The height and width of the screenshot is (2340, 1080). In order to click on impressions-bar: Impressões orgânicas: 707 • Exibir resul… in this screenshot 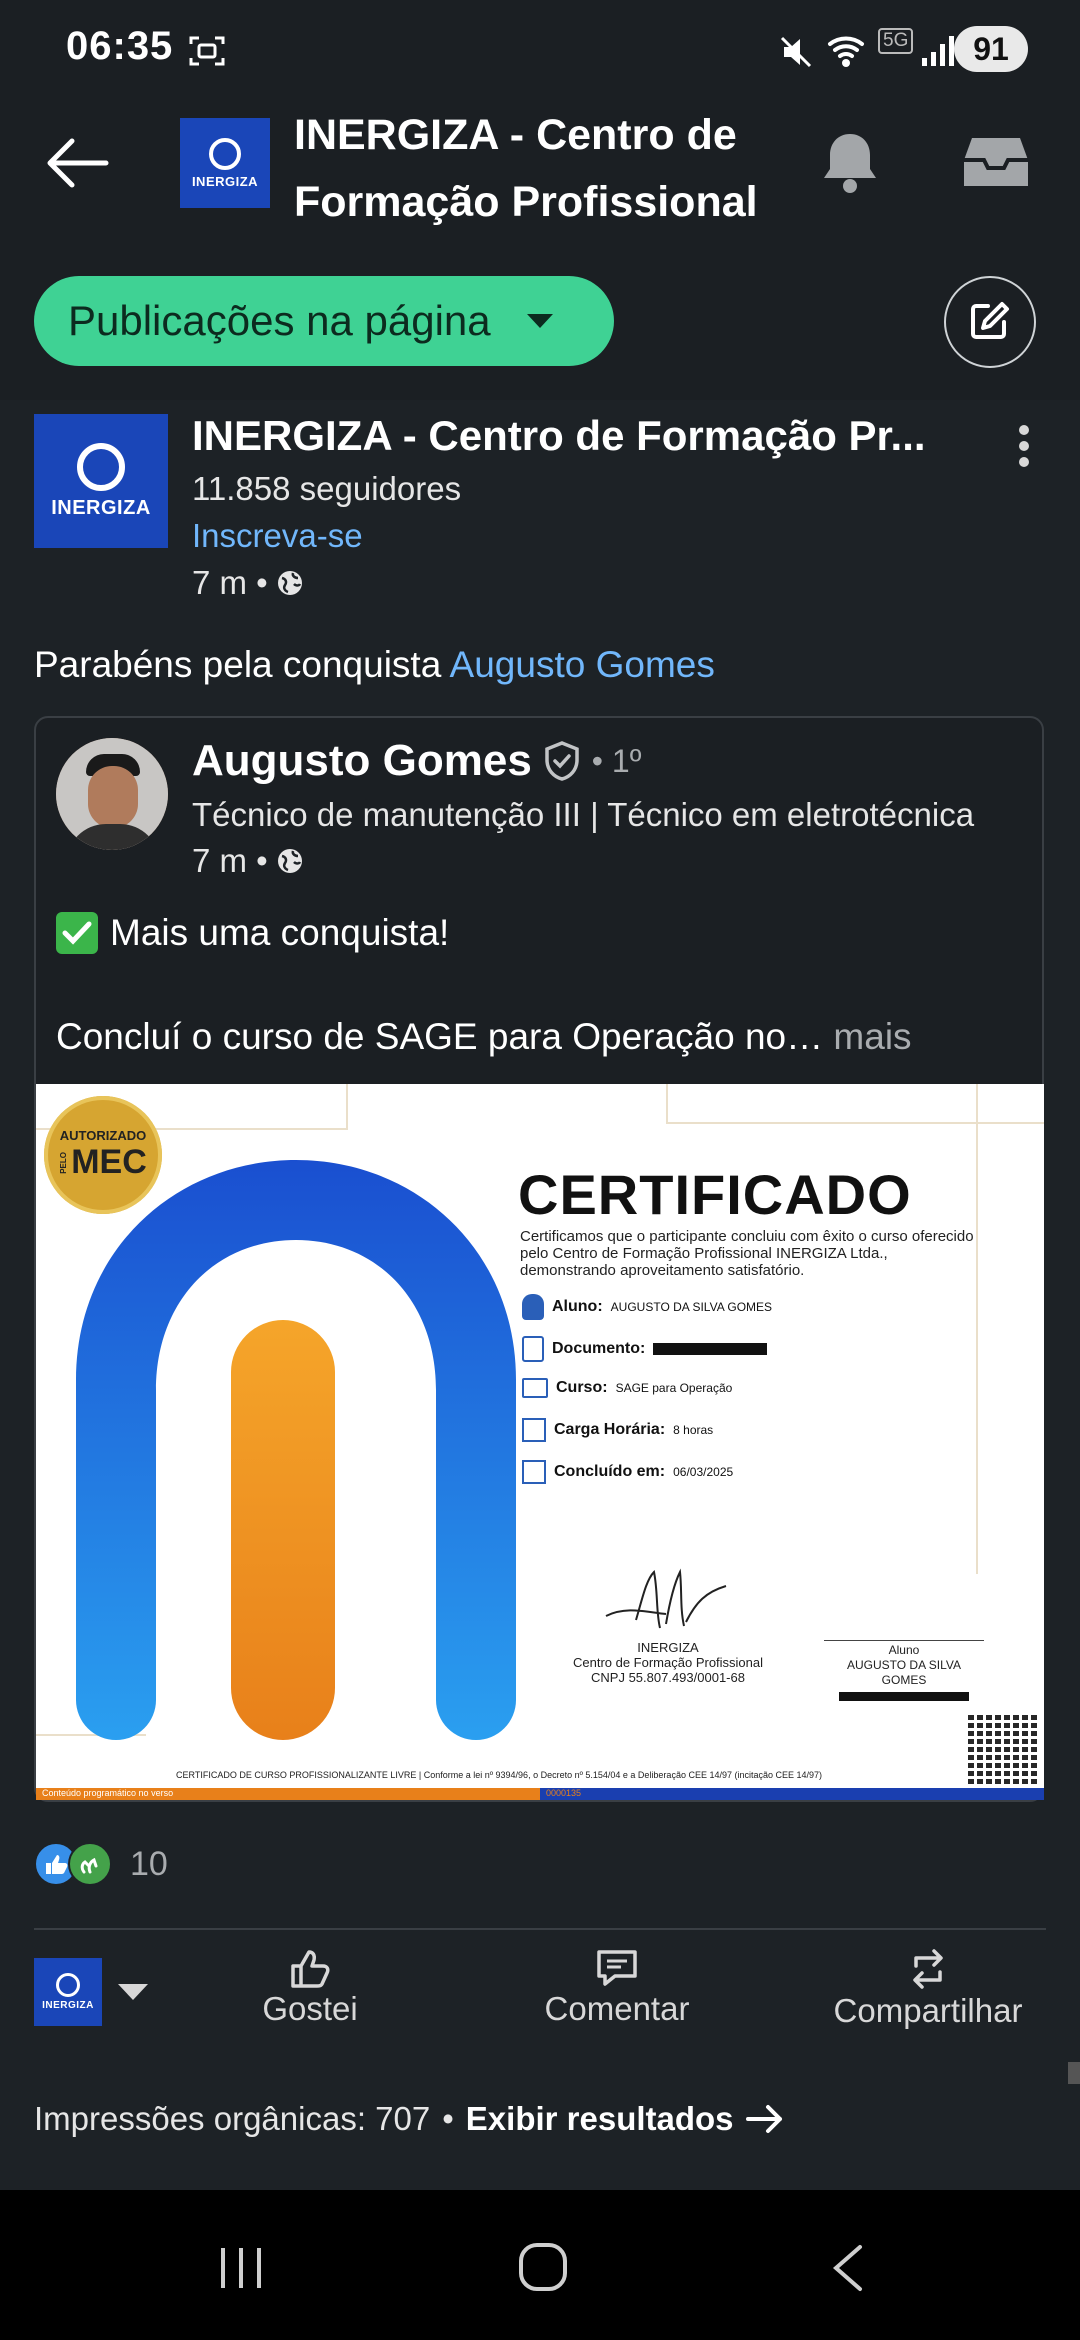, I will do `click(409, 2119)`.